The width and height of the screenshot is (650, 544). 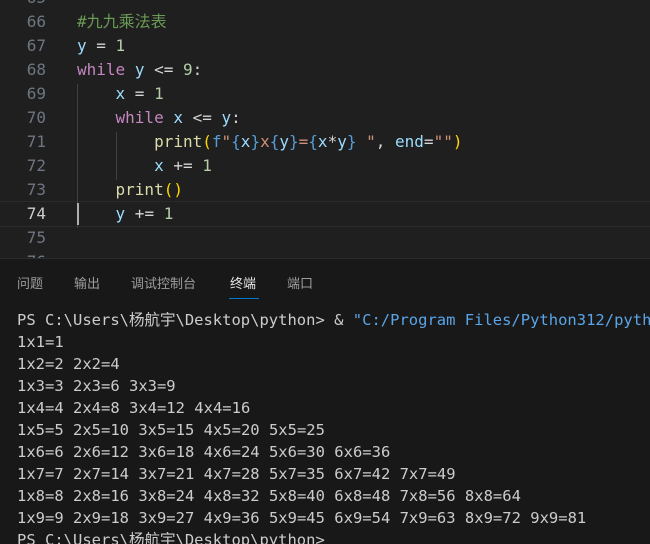 What do you see at coordinates (36, 117) in the screenshot?
I see `line-number: 70` at bounding box center [36, 117].